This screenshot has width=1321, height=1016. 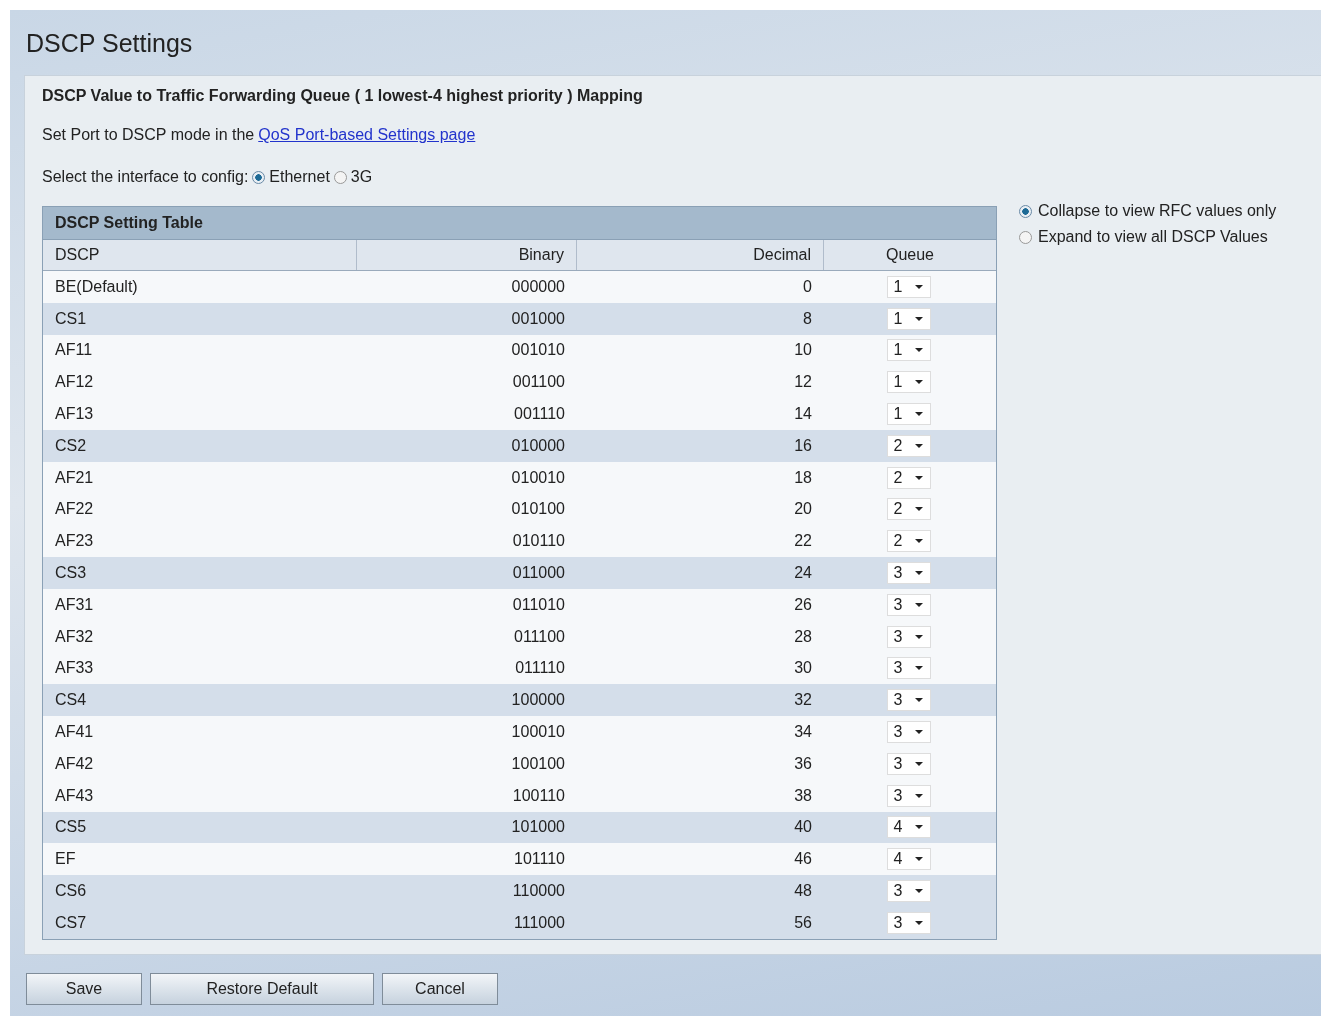 I want to click on table-cell-text: 011100, so click(x=539, y=636).